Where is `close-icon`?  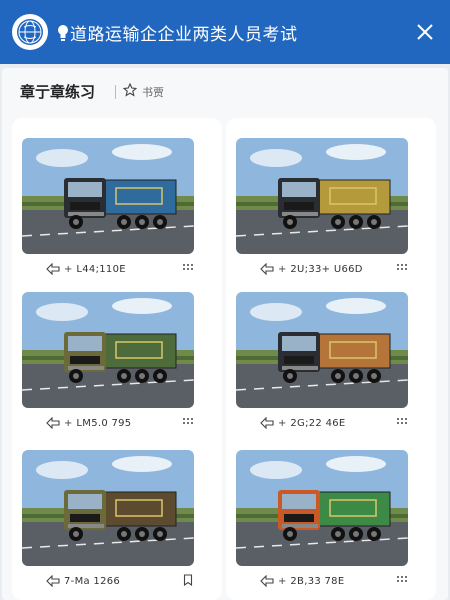
close-icon is located at coordinates (425, 32).